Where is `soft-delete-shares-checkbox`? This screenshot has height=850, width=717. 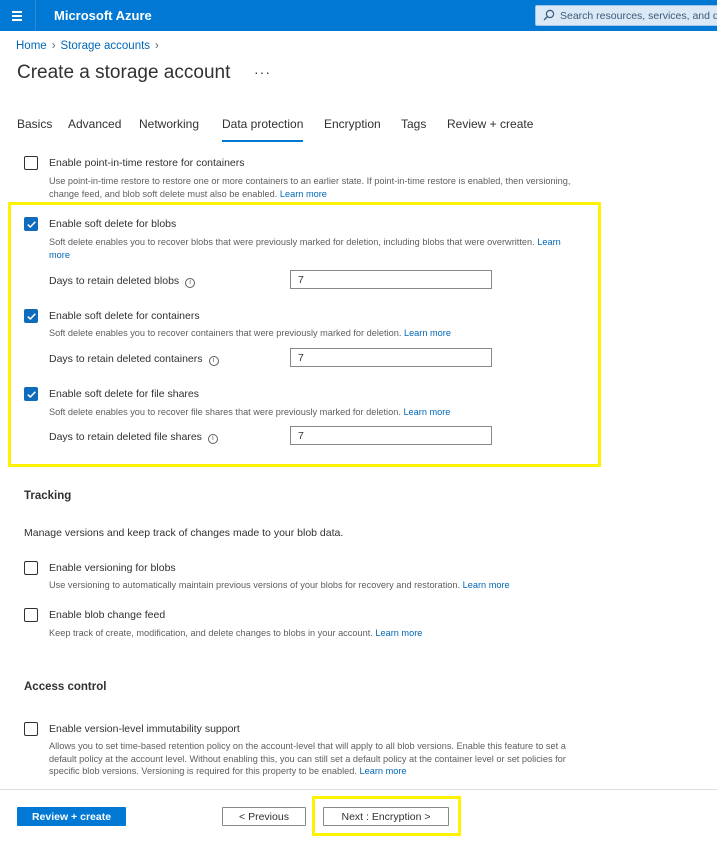
soft-delete-shares-checkbox is located at coordinates (31, 394).